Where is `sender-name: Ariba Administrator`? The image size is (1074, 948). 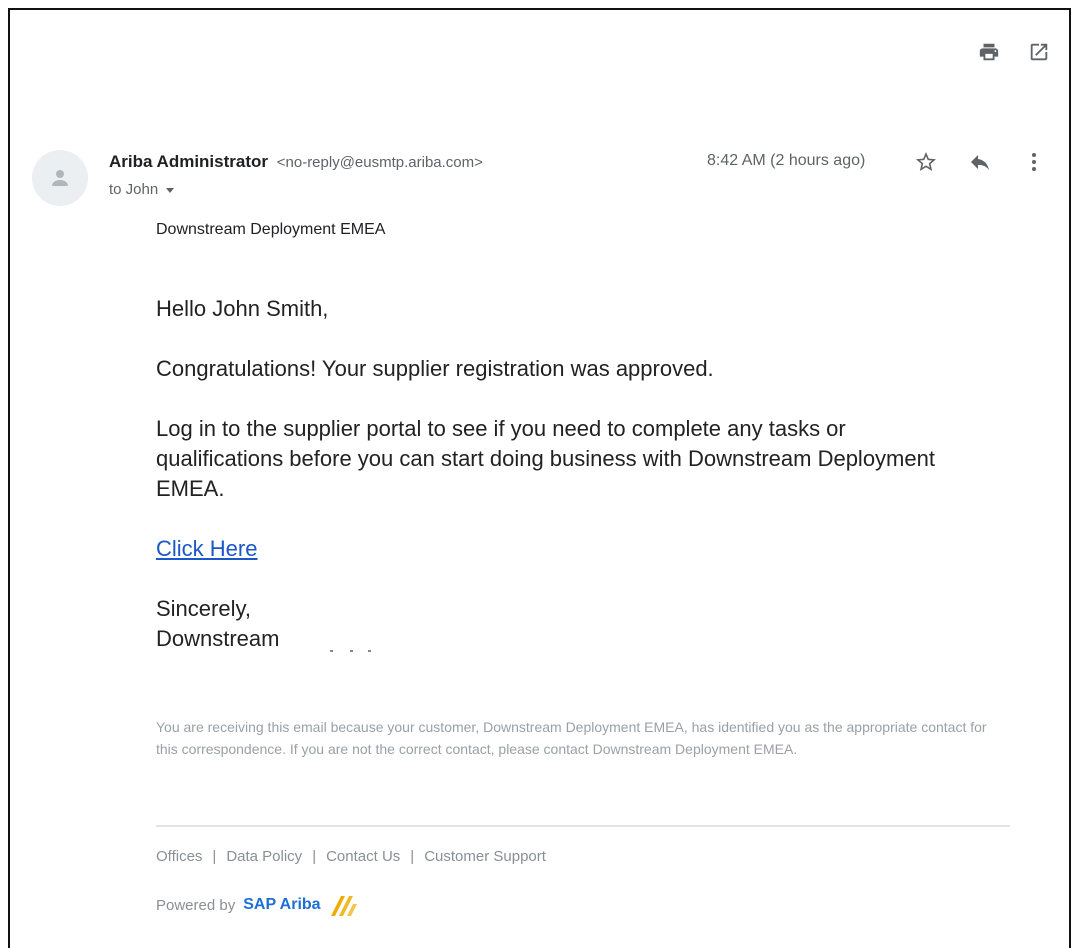
sender-name: Ariba Administrator is located at coordinates (188, 161).